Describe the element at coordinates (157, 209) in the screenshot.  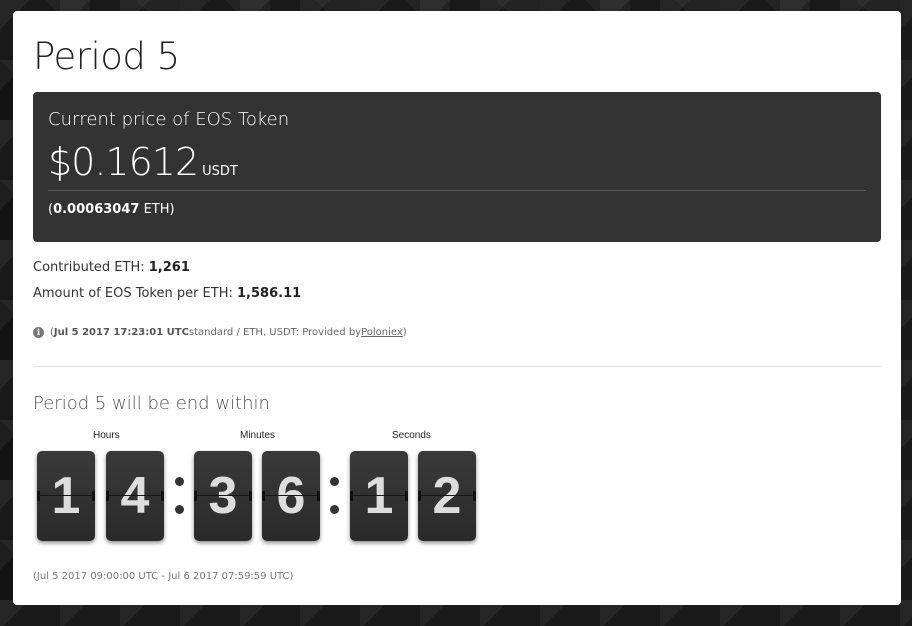
I see `eth-unit: ETH)` at that location.